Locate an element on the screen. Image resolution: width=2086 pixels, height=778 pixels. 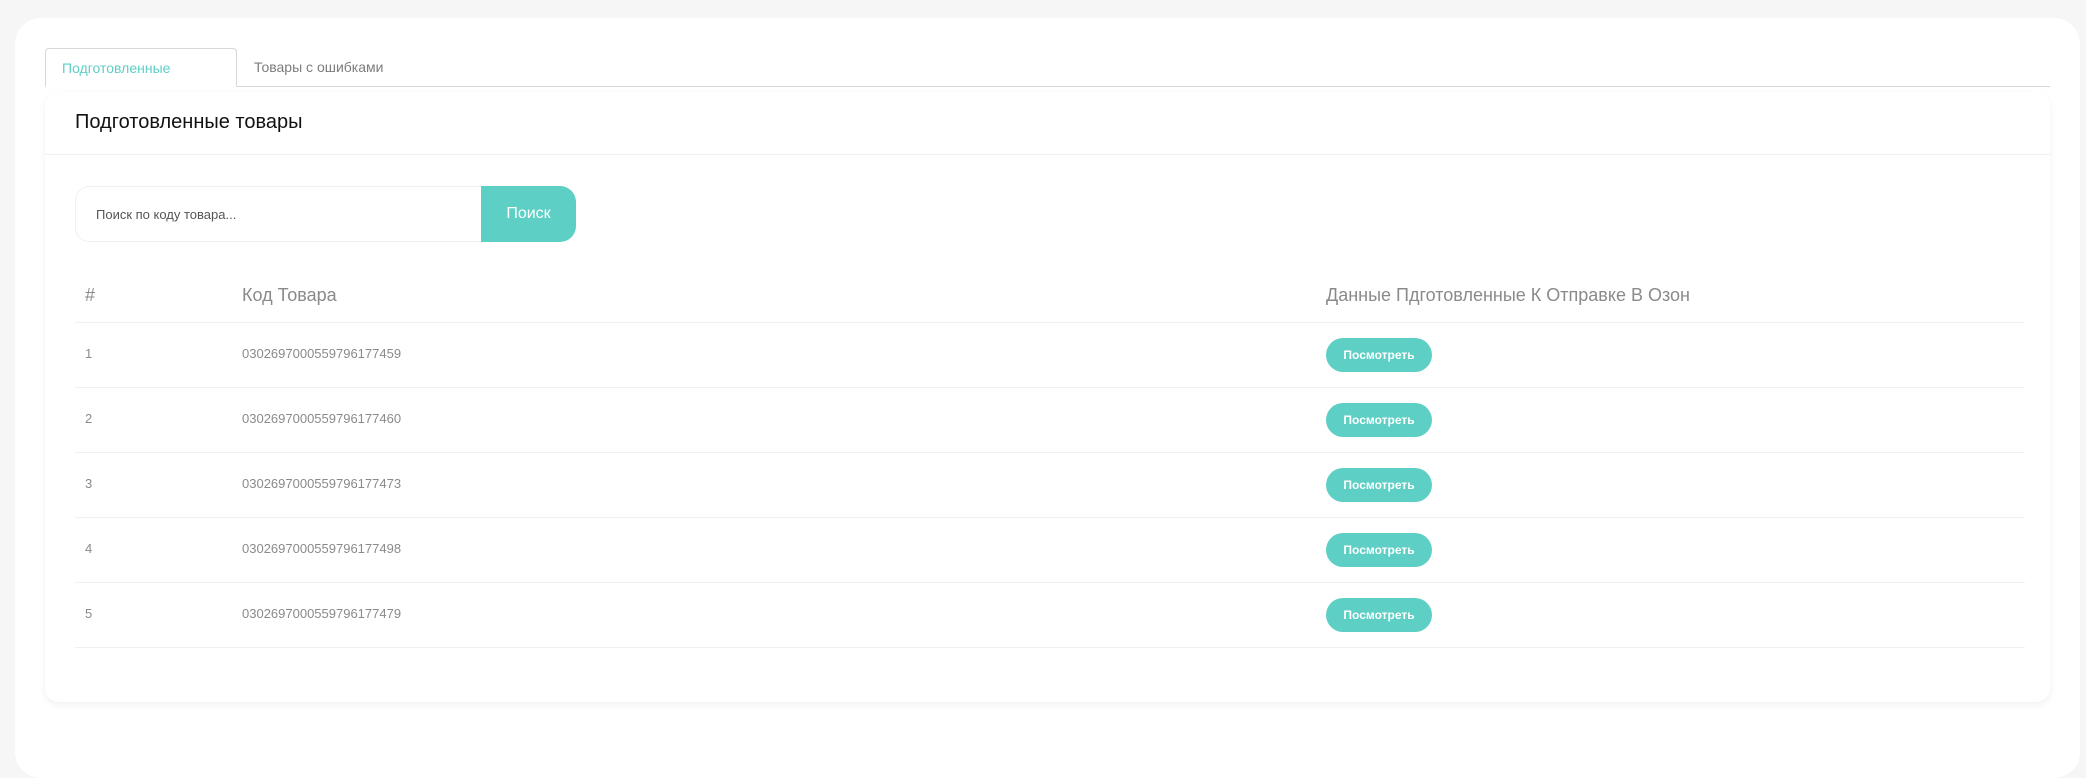
product-code: 0302697000559796177473 is located at coordinates (322, 483).